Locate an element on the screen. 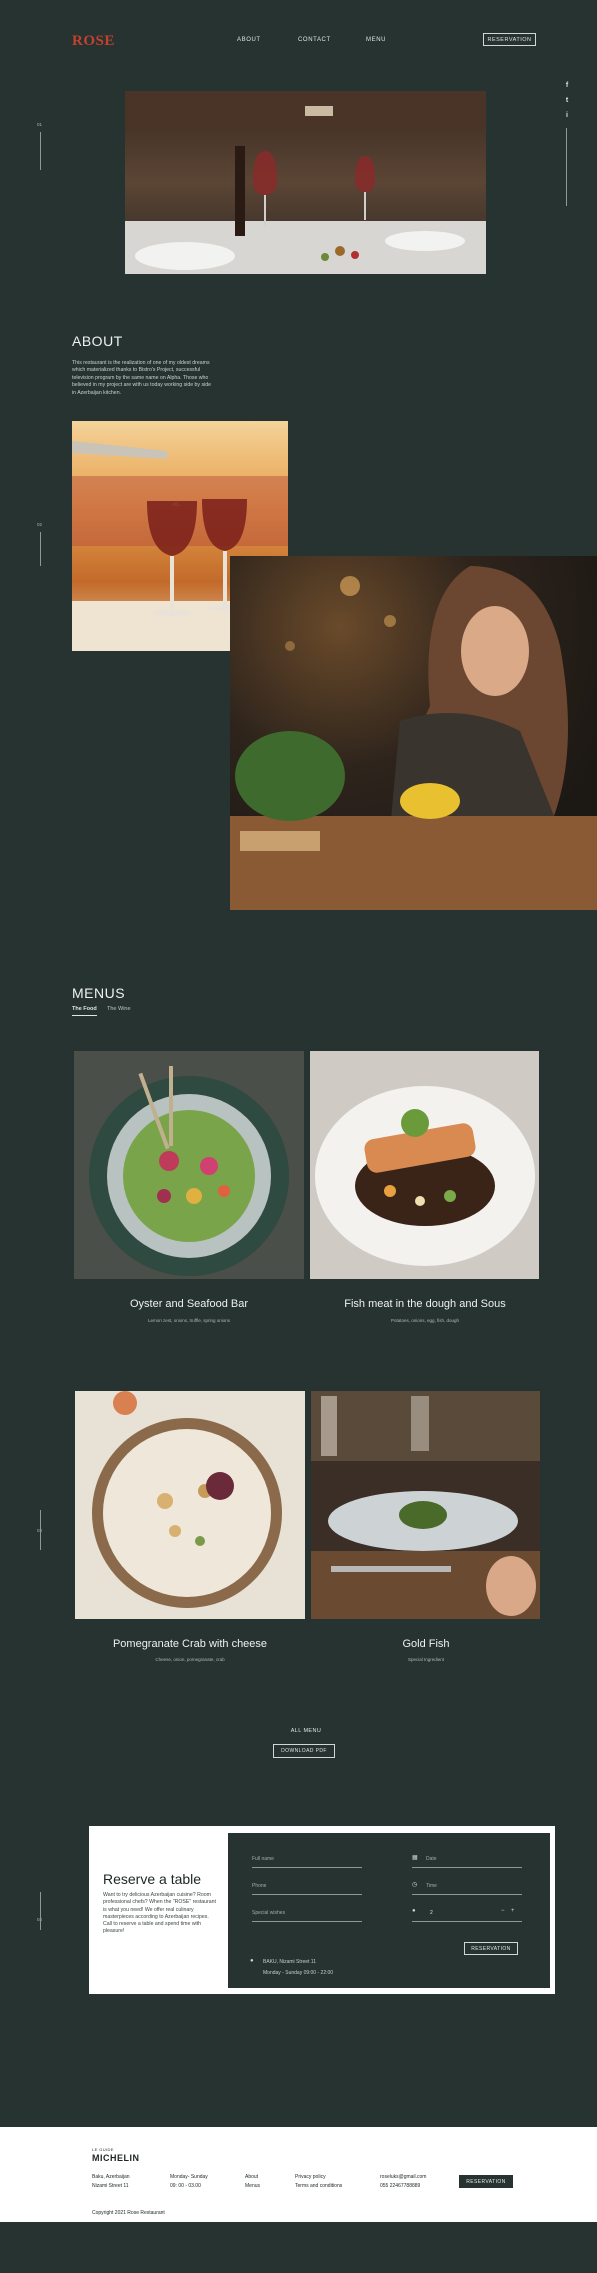 Image resolution: width=597 pixels, height=2273 pixels. brand-logo: ROSE is located at coordinates (93, 41).